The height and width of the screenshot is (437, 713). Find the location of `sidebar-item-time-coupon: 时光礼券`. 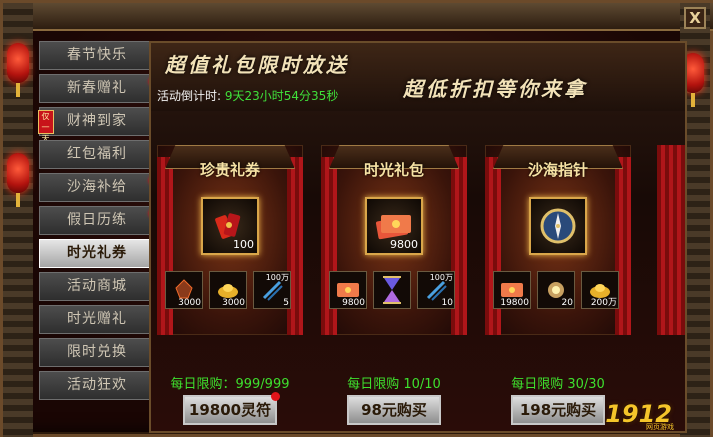

sidebar-item-time-coupon: 时光礼券 is located at coordinates (97, 253).